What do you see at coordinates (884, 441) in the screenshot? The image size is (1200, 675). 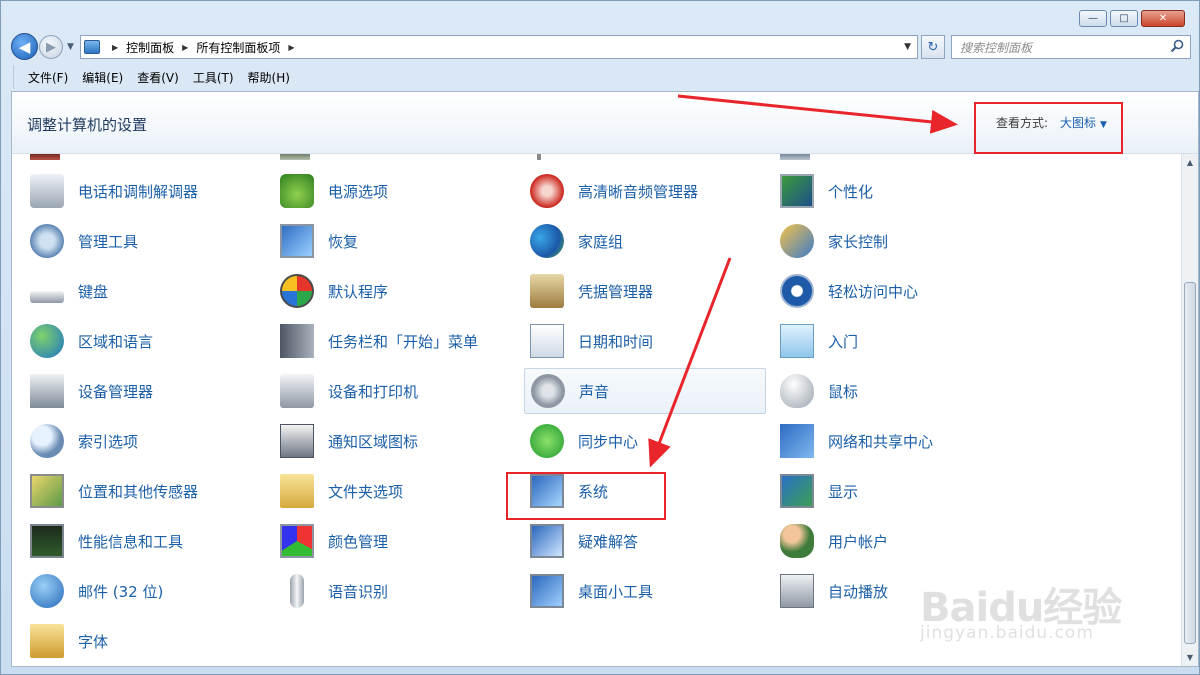 I see `cp-item-network-sharing: 网络和共享中心` at bounding box center [884, 441].